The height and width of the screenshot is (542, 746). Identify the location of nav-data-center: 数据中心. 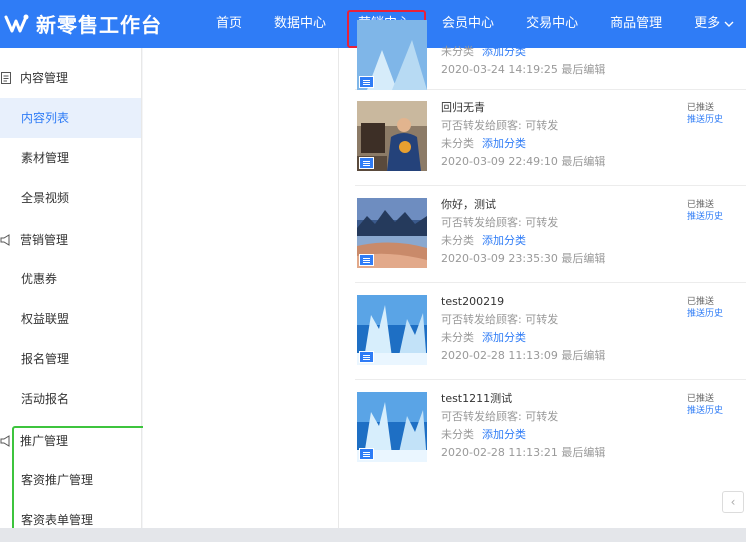
(300, 24).